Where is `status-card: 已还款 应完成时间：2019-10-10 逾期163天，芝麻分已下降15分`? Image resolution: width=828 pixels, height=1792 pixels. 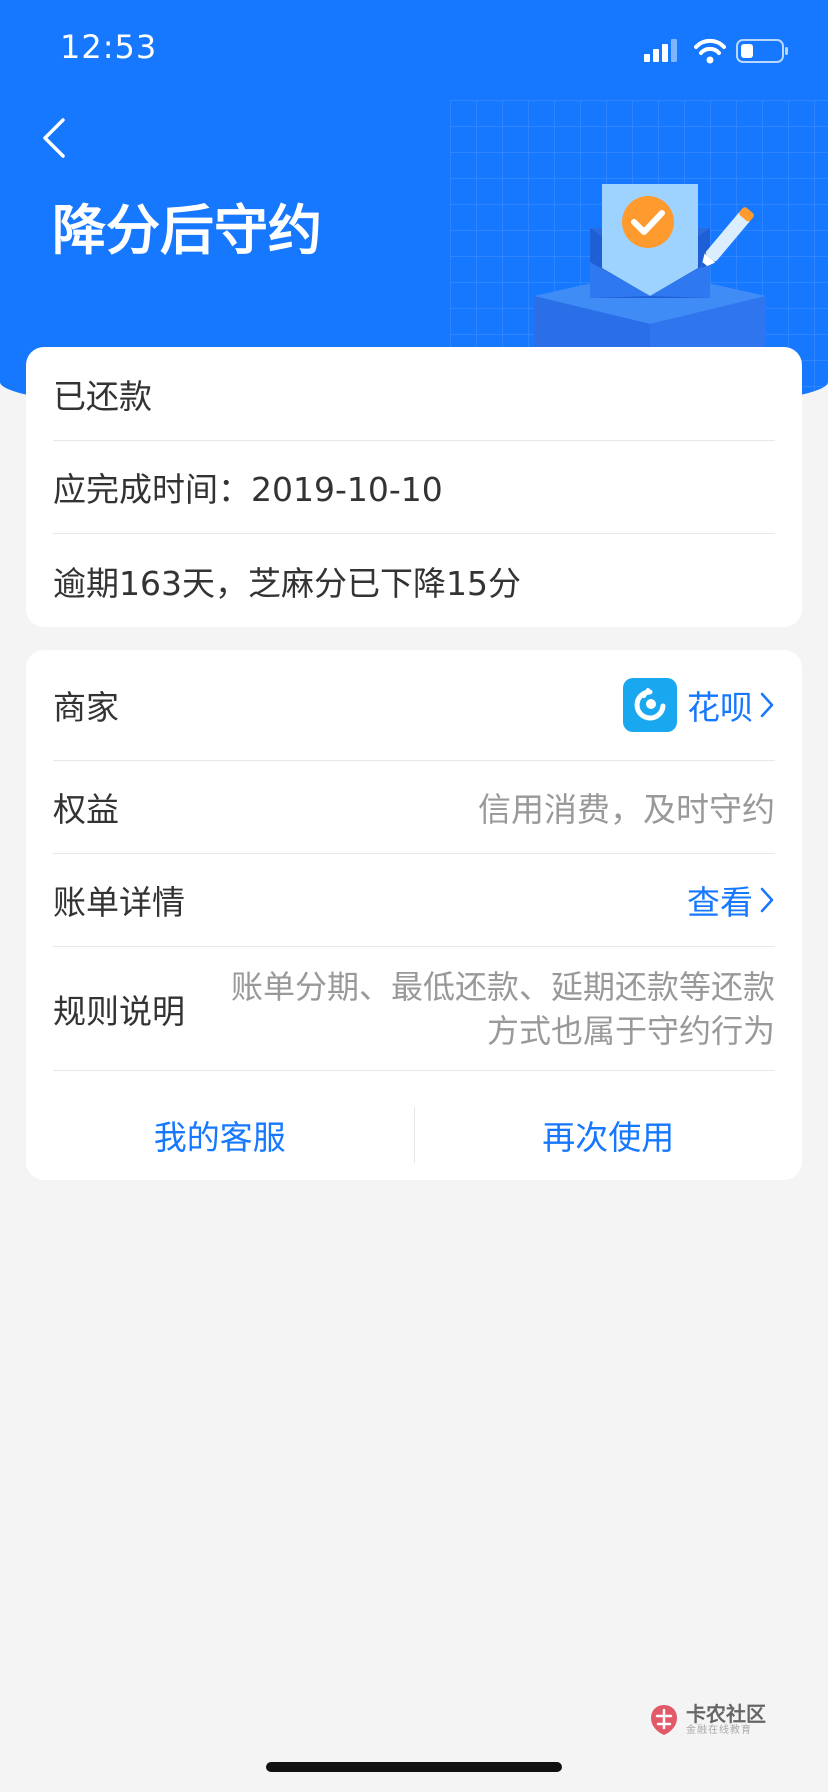 status-card: 已还款 应完成时间：2019-10-10 逾期163天，芝麻分已下降15分 is located at coordinates (414, 487).